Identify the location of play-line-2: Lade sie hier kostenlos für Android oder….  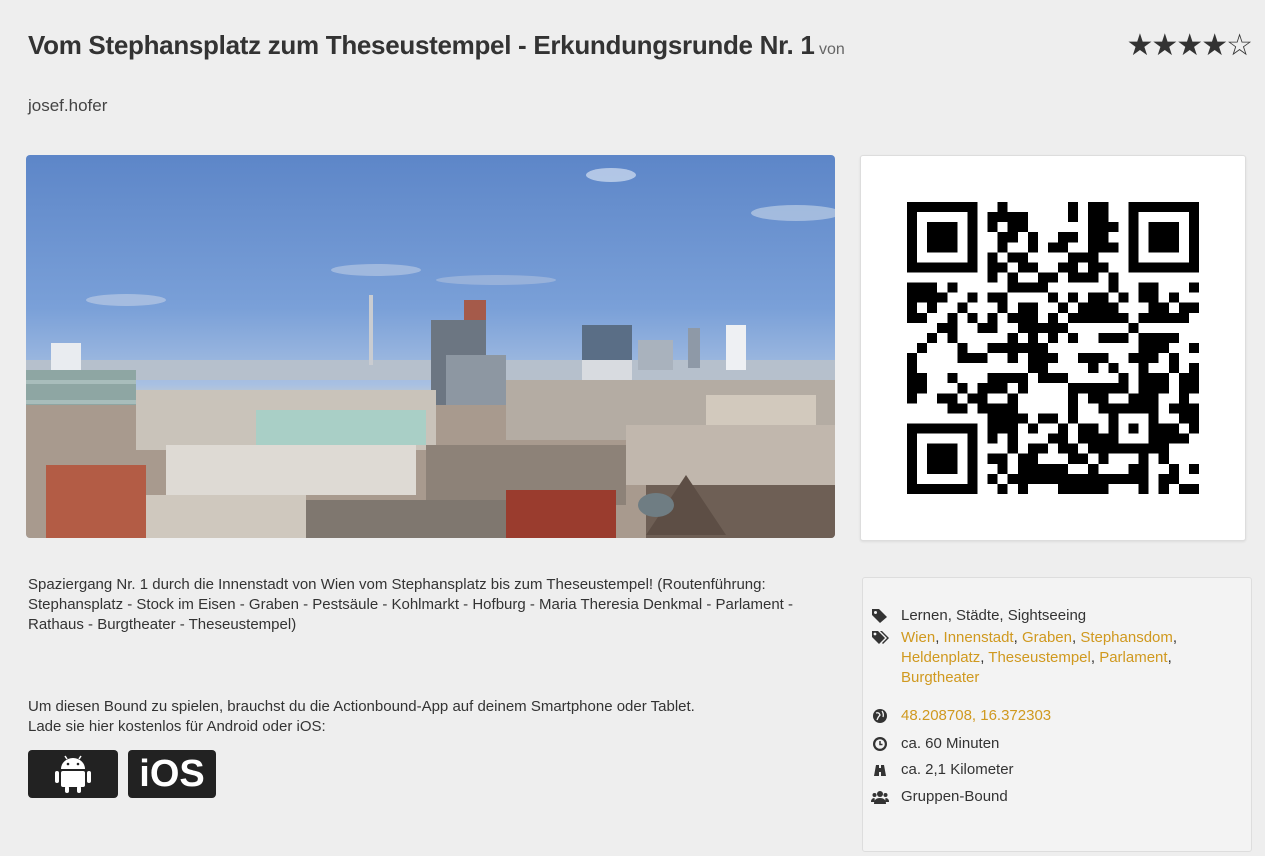
(177, 726).